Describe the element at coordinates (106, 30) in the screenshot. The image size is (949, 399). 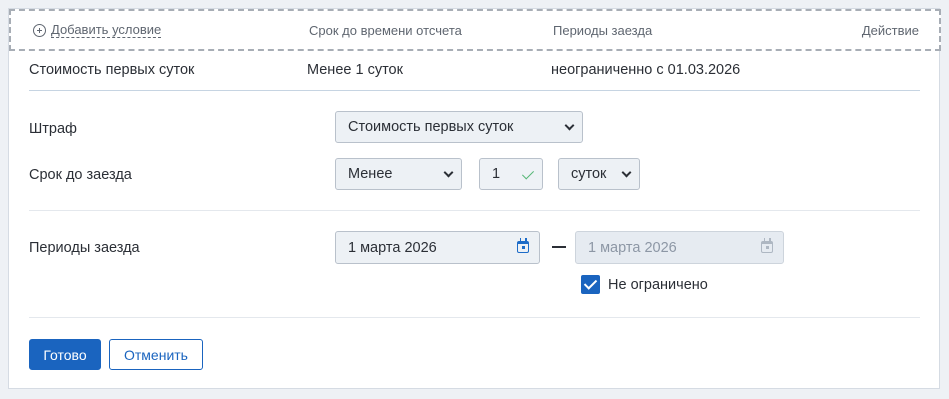
I see `add-condition-label: Добавить условие` at that location.